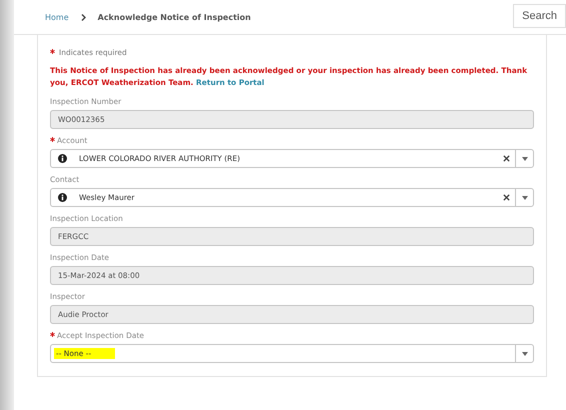 This screenshot has height=410, width=566. What do you see at coordinates (52, 51) in the screenshot?
I see `required-icon` at bounding box center [52, 51].